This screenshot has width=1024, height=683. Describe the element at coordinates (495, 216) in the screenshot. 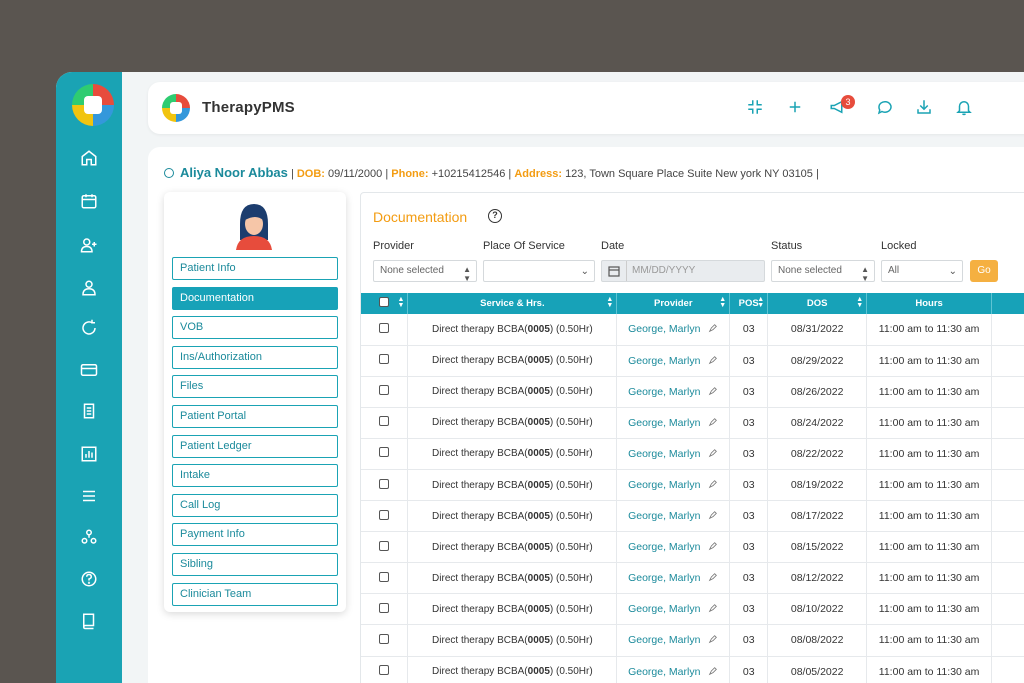

I see `help-icon: ?` at that location.